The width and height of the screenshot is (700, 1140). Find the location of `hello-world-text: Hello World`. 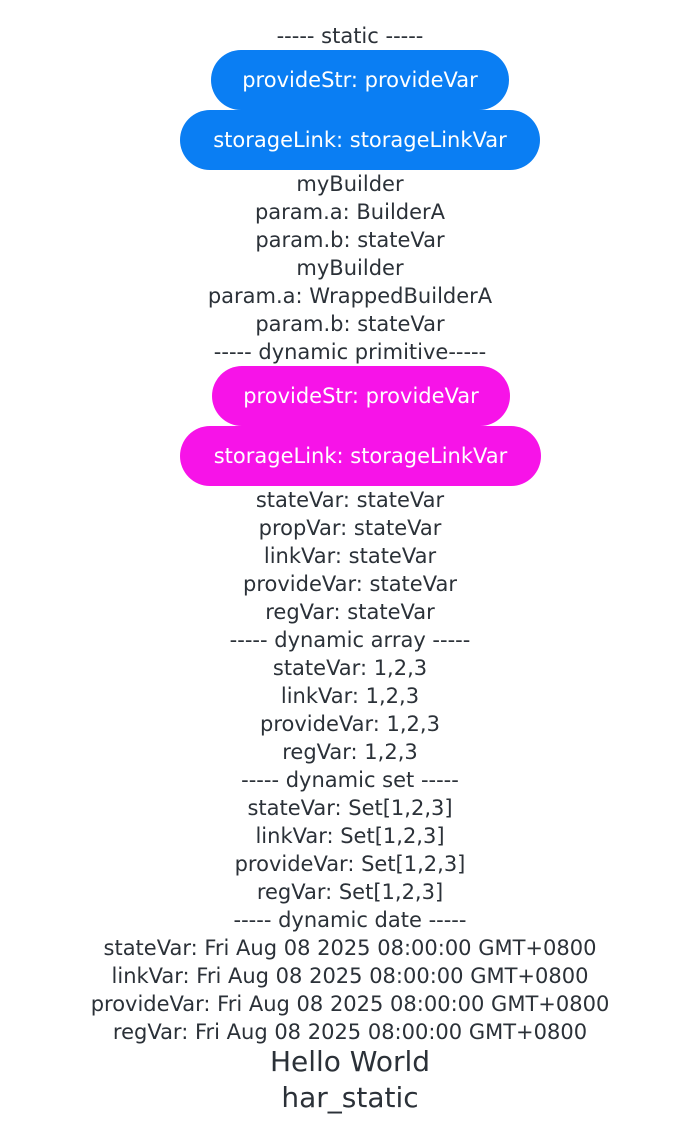

hello-world-text: Hello World is located at coordinates (350, 1061).